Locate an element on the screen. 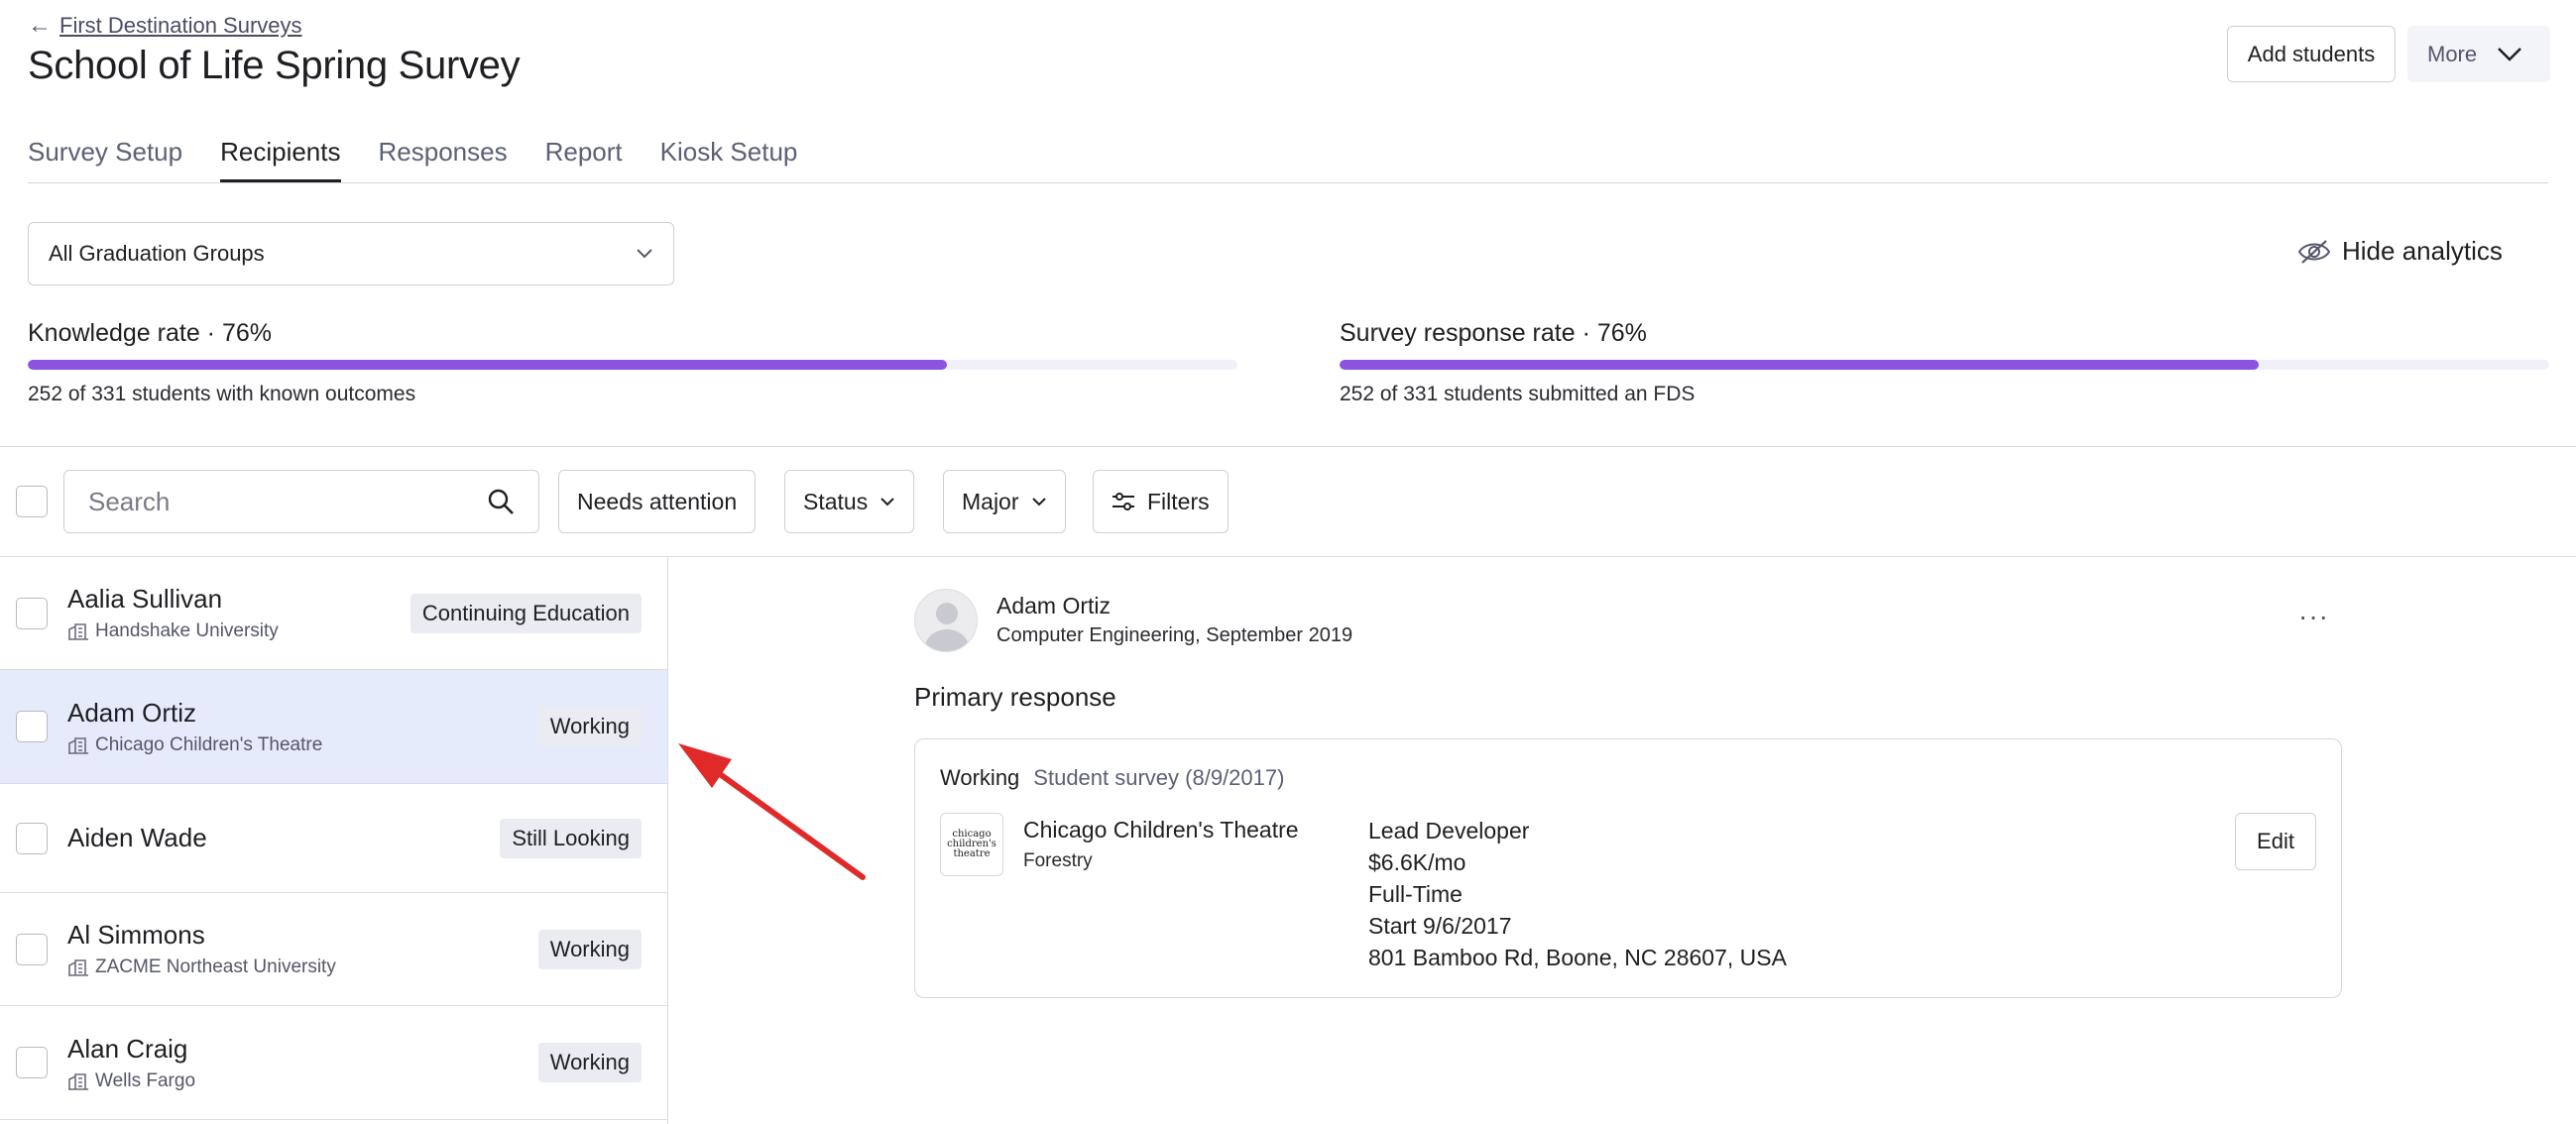 The height and width of the screenshot is (1124, 2576). more-options-icon: ··· is located at coordinates (2314, 616).